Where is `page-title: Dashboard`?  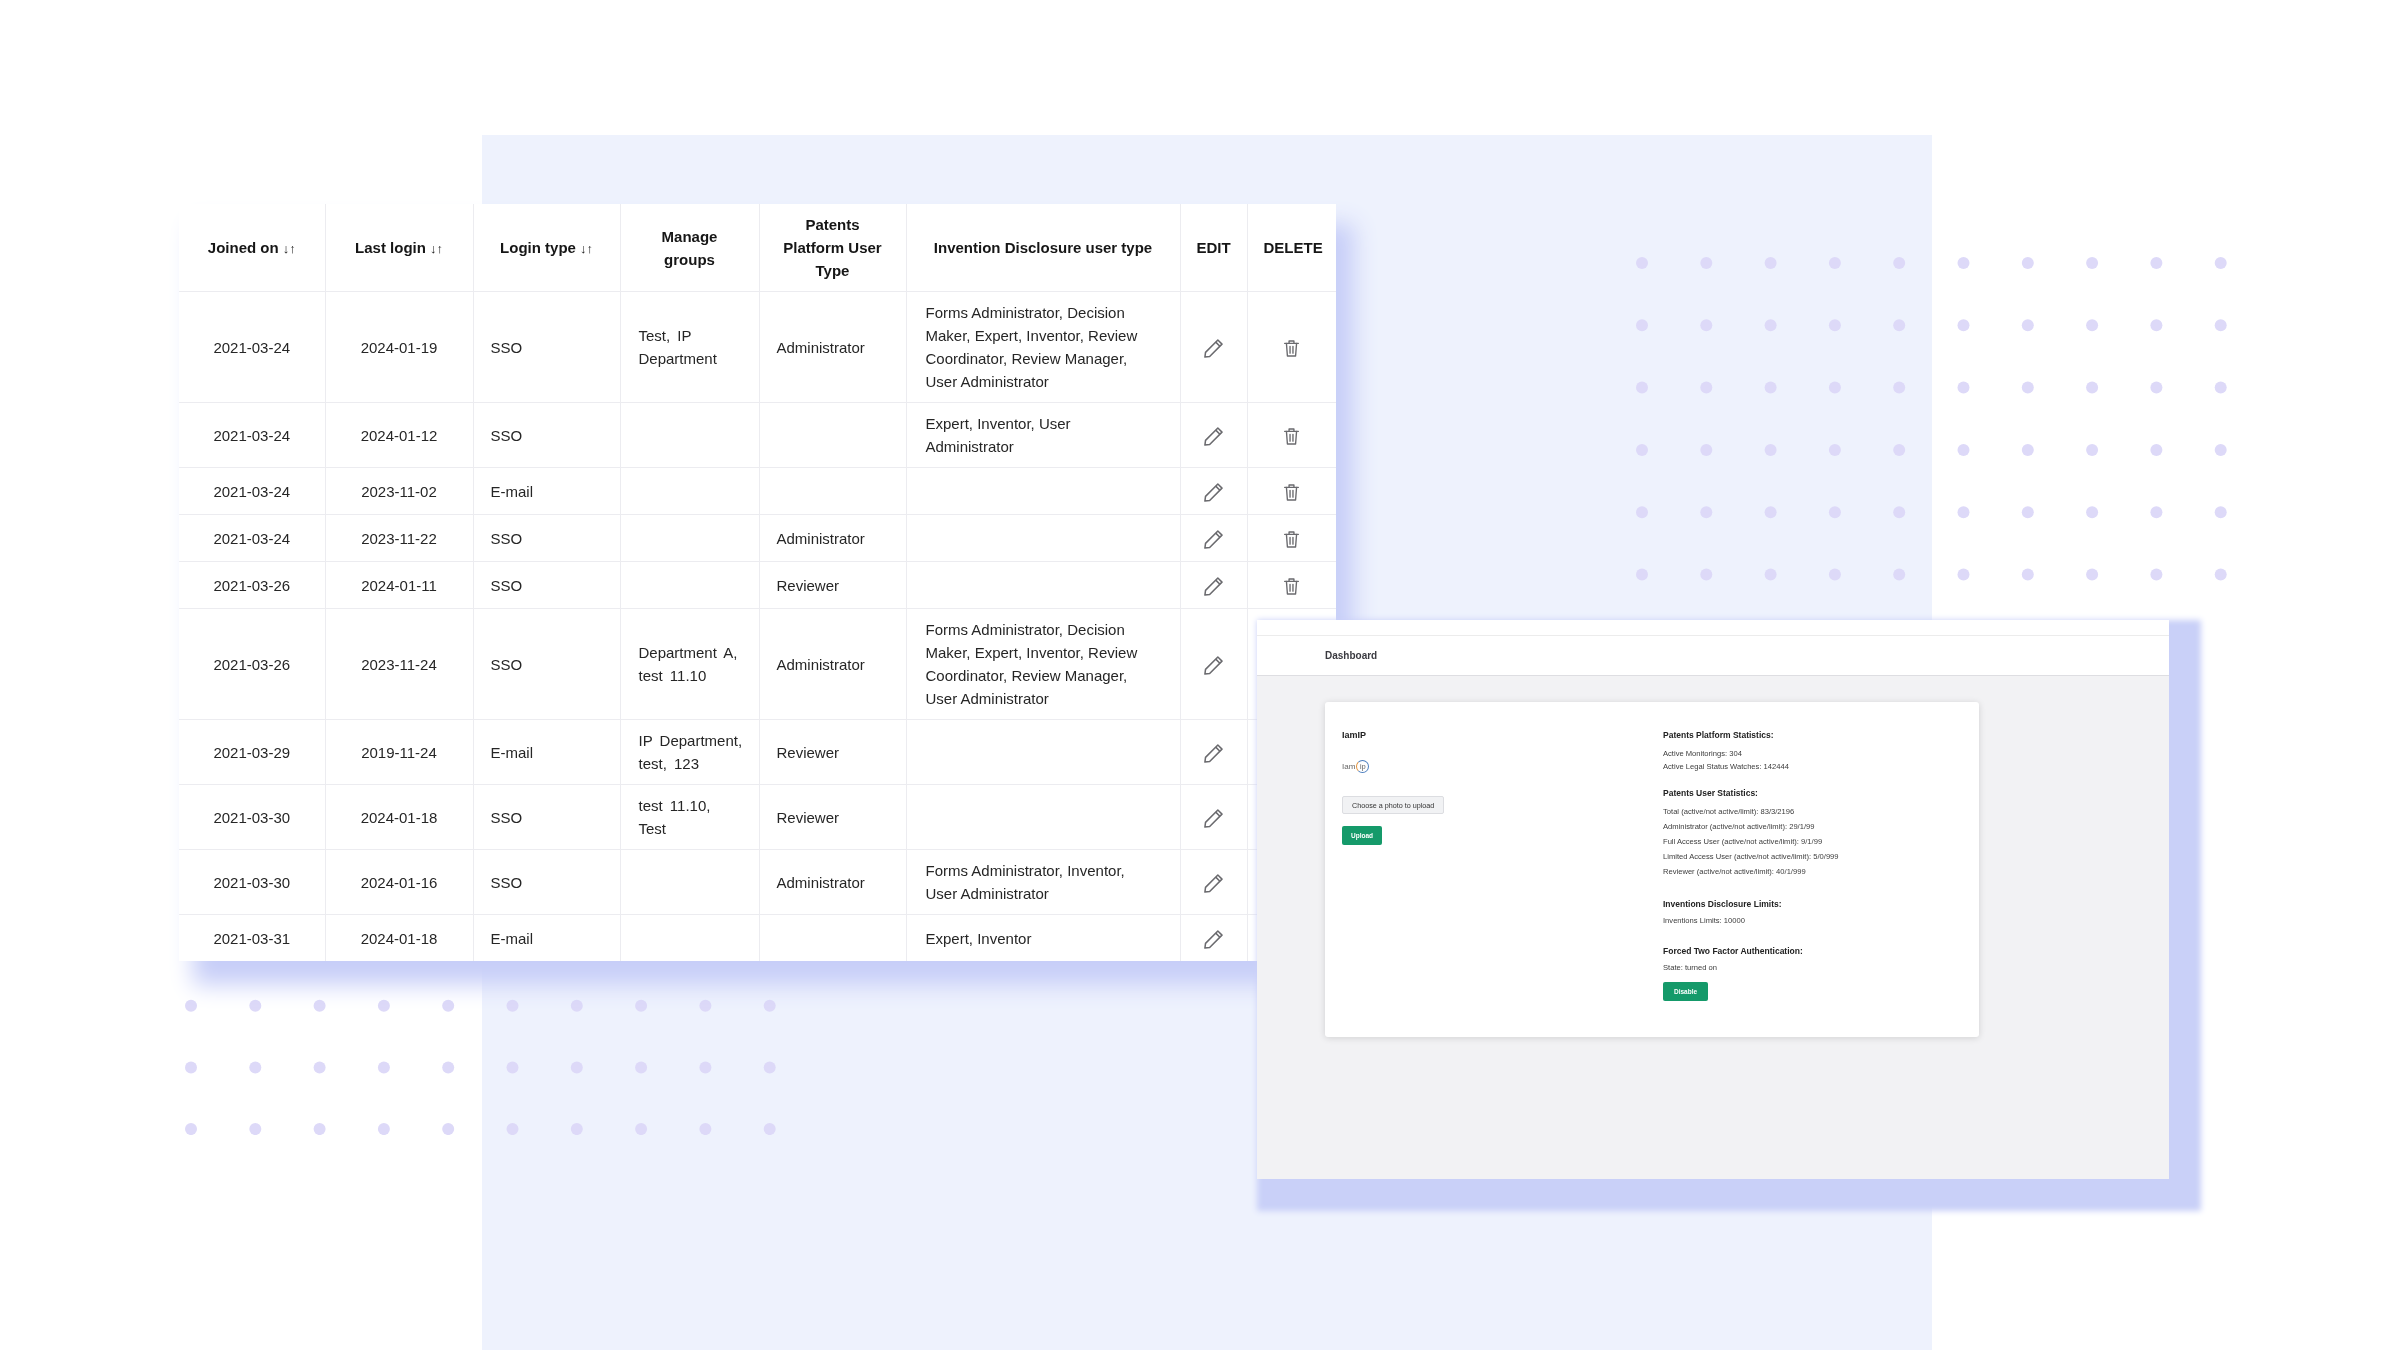
page-title: Dashboard is located at coordinates (1351, 655).